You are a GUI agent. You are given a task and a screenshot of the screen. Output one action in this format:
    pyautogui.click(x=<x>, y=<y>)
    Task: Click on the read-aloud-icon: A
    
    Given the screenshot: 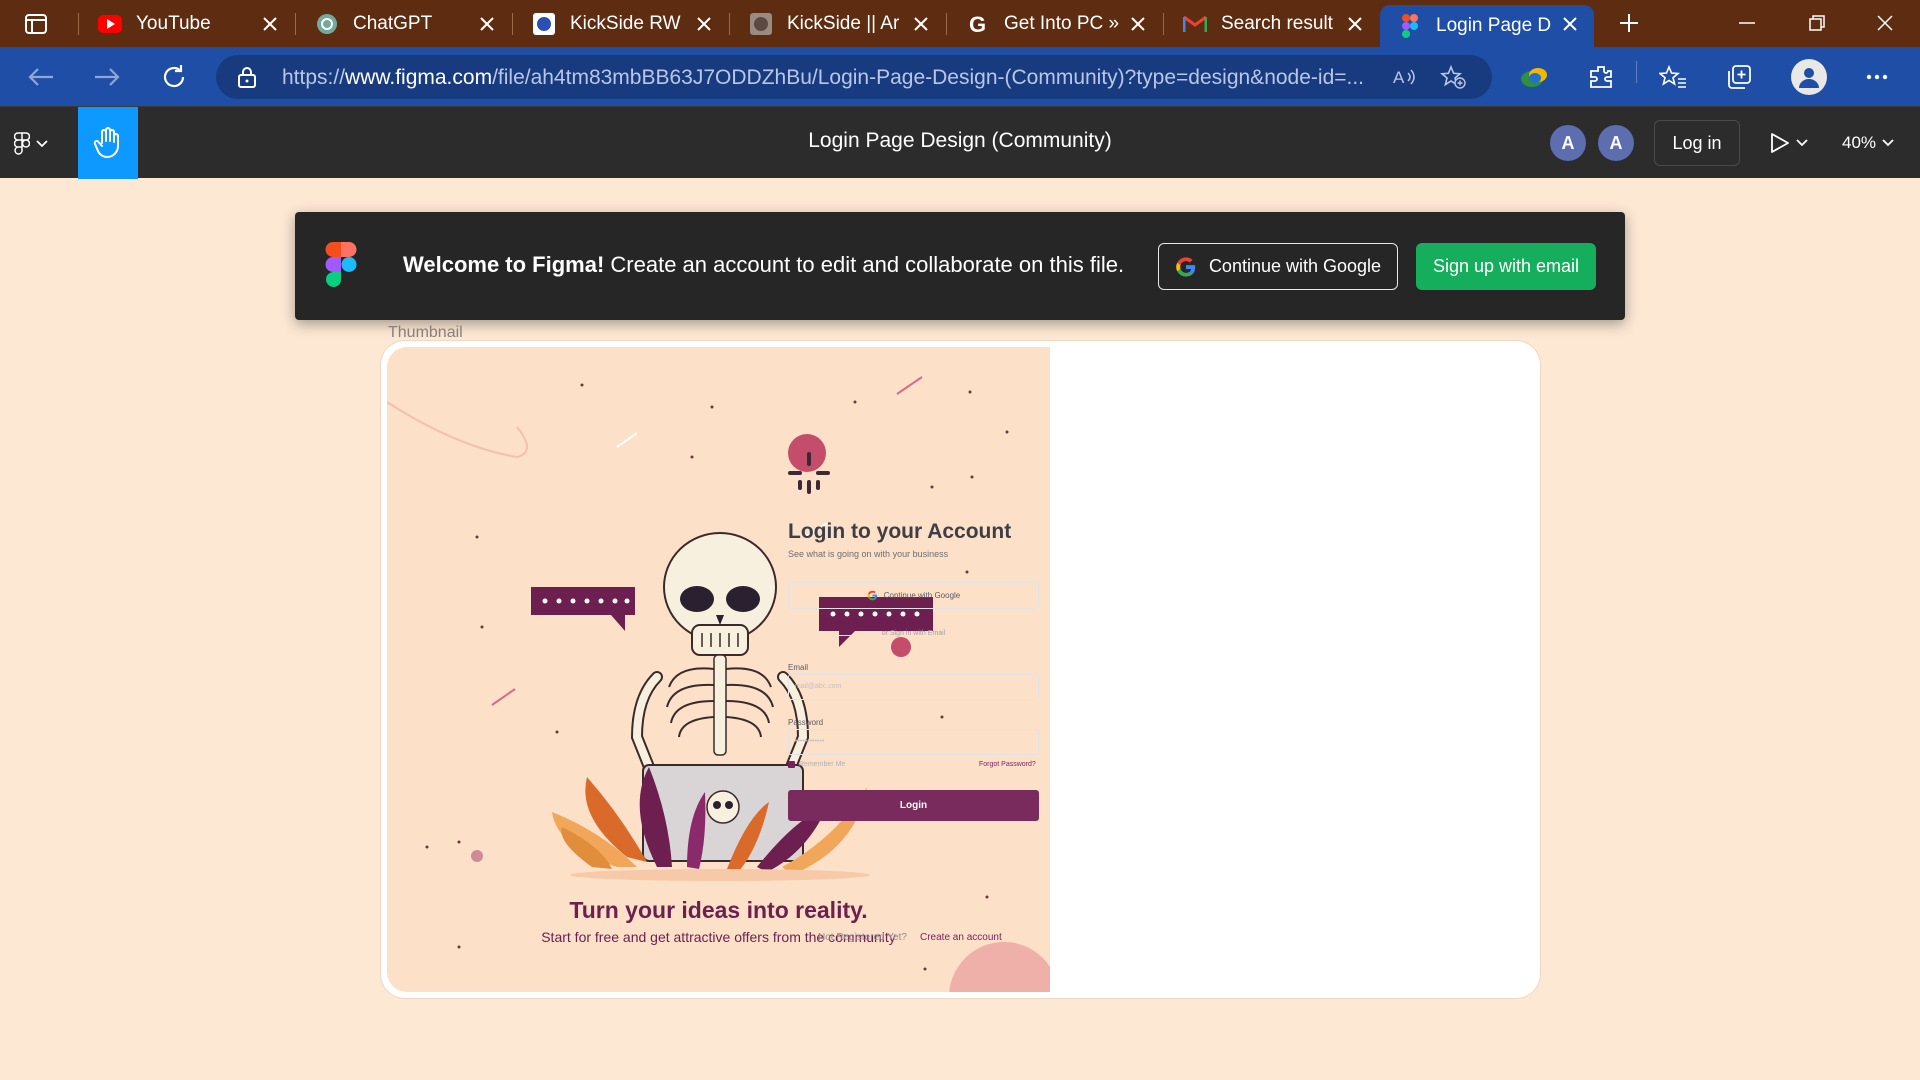 What is the action you would take?
    pyautogui.click(x=1405, y=77)
    